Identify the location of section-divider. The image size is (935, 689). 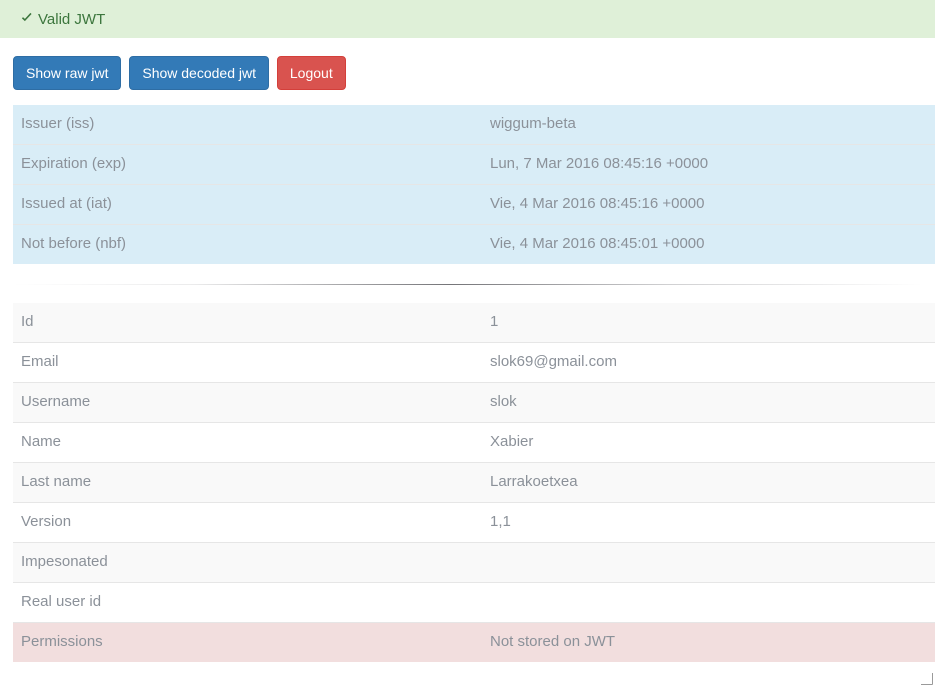
(467, 284).